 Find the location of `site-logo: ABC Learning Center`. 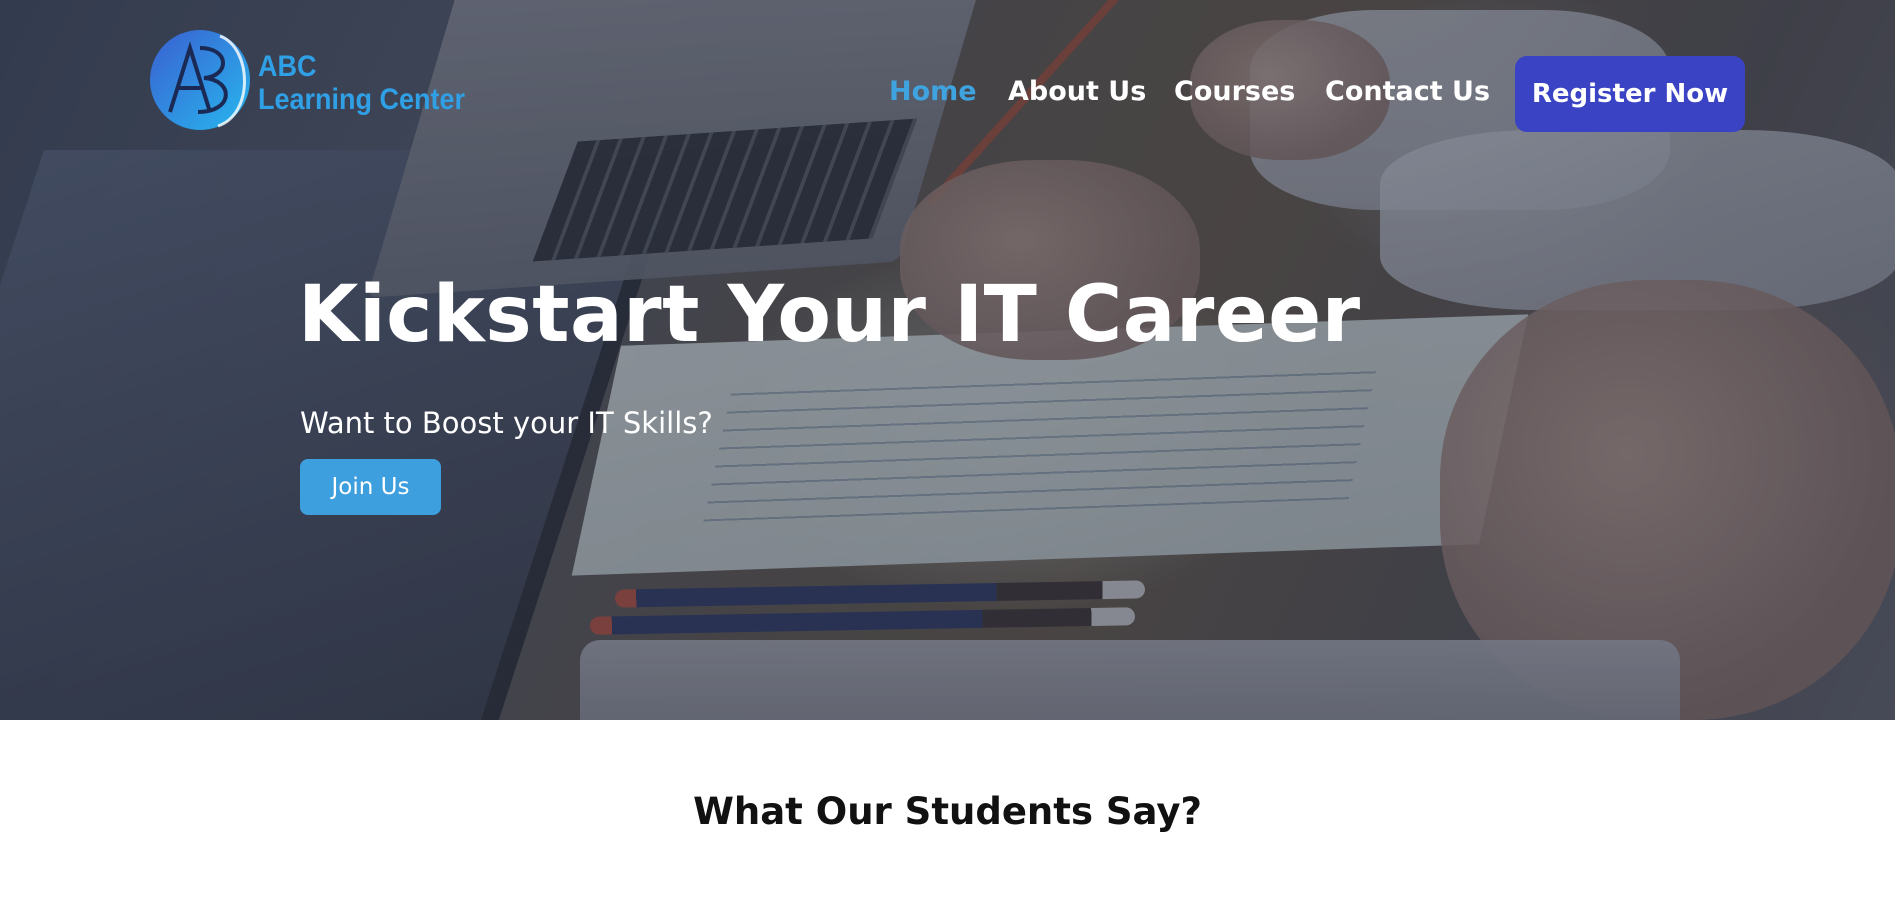

site-logo: ABC Learning Center is located at coordinates (323, 83).